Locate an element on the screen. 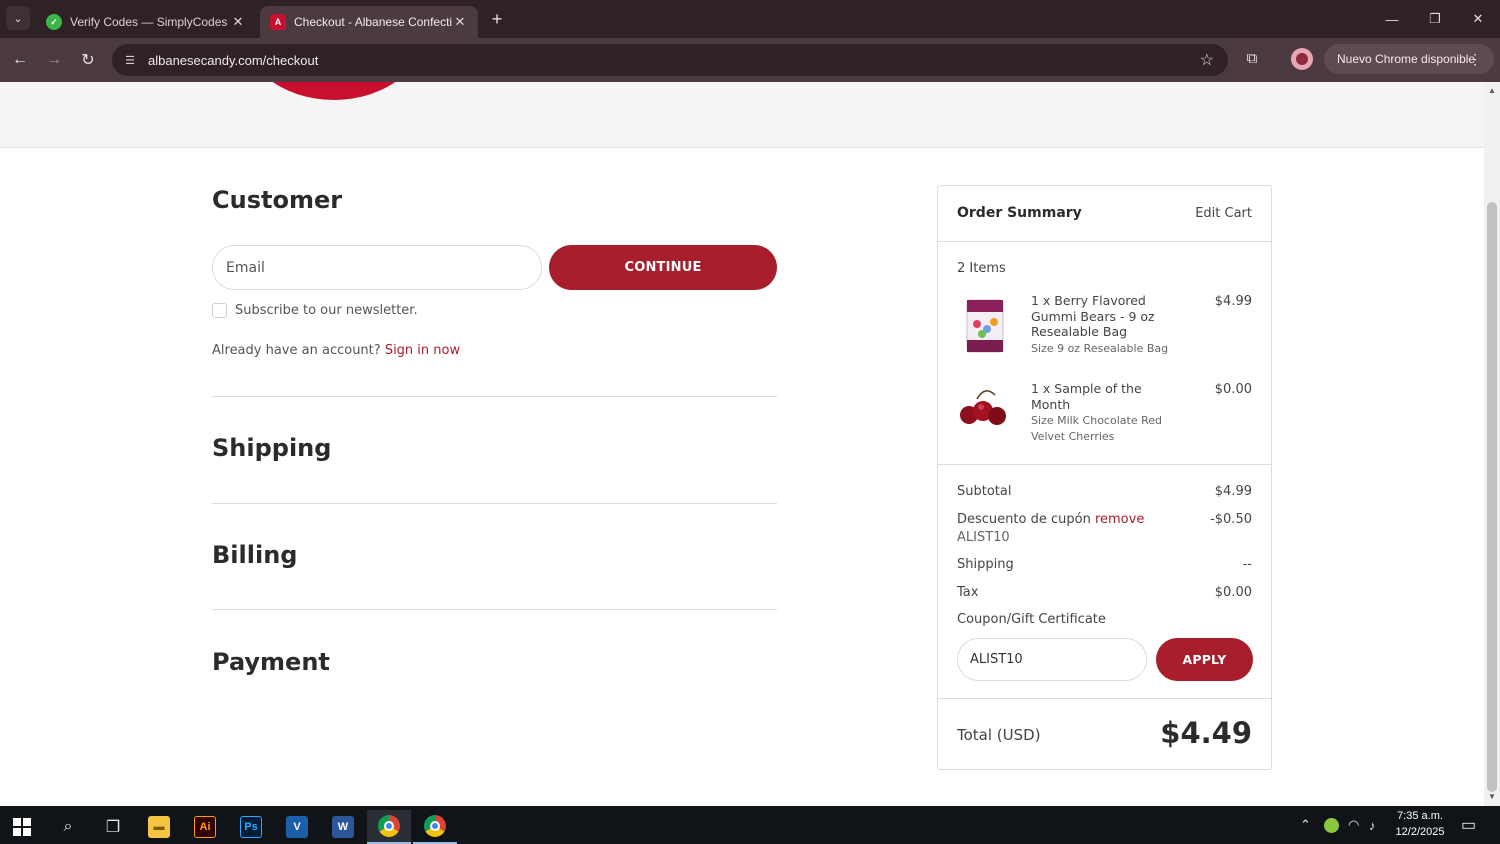 The height and width of the screenshot is (844, 1500). file-explorer-icon: ▬ is located at coordinates (159, 827).